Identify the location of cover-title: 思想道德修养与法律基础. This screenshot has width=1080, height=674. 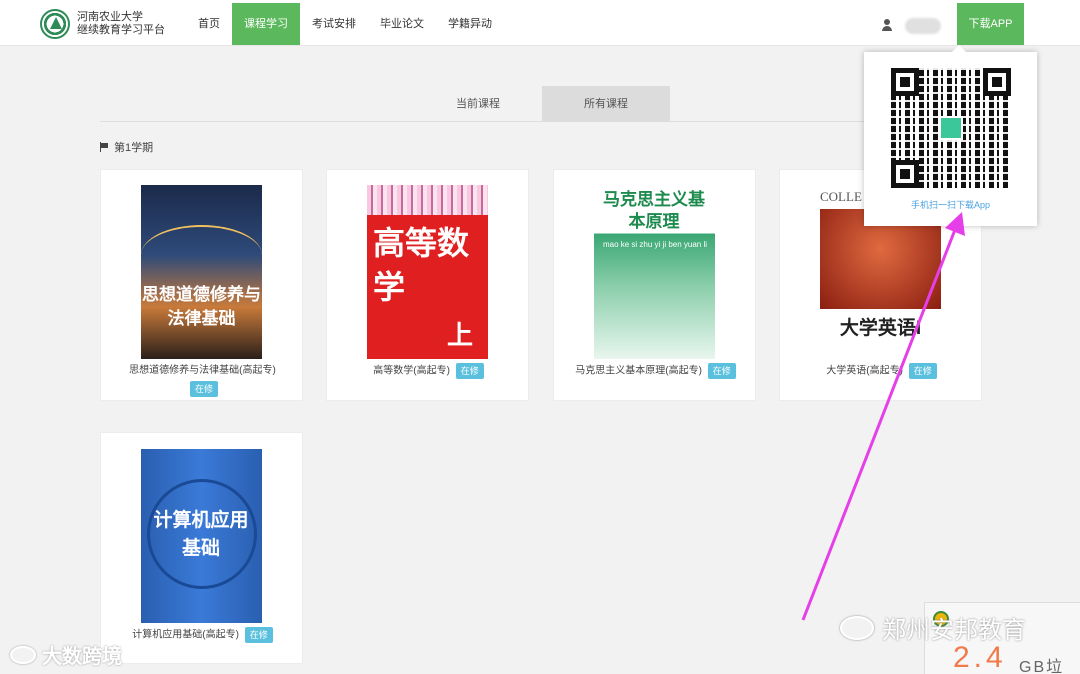
(201, 306).